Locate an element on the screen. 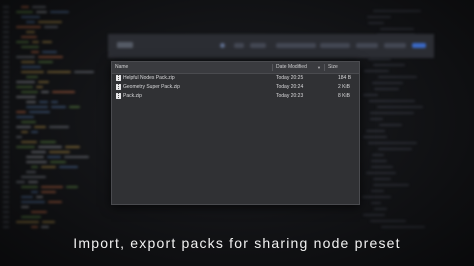  window-title-placeholder is located at coordinates (125, 45).